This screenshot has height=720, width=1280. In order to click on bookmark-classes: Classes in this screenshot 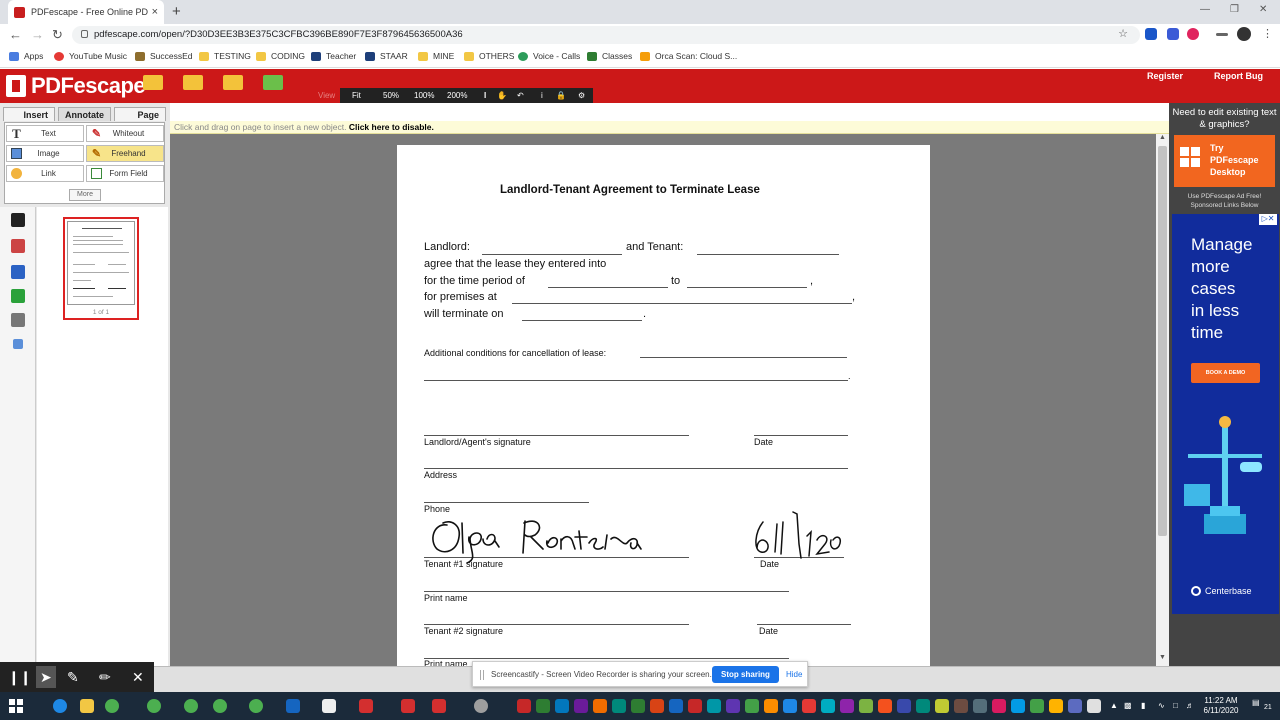, I will do `click(609, 56)`.